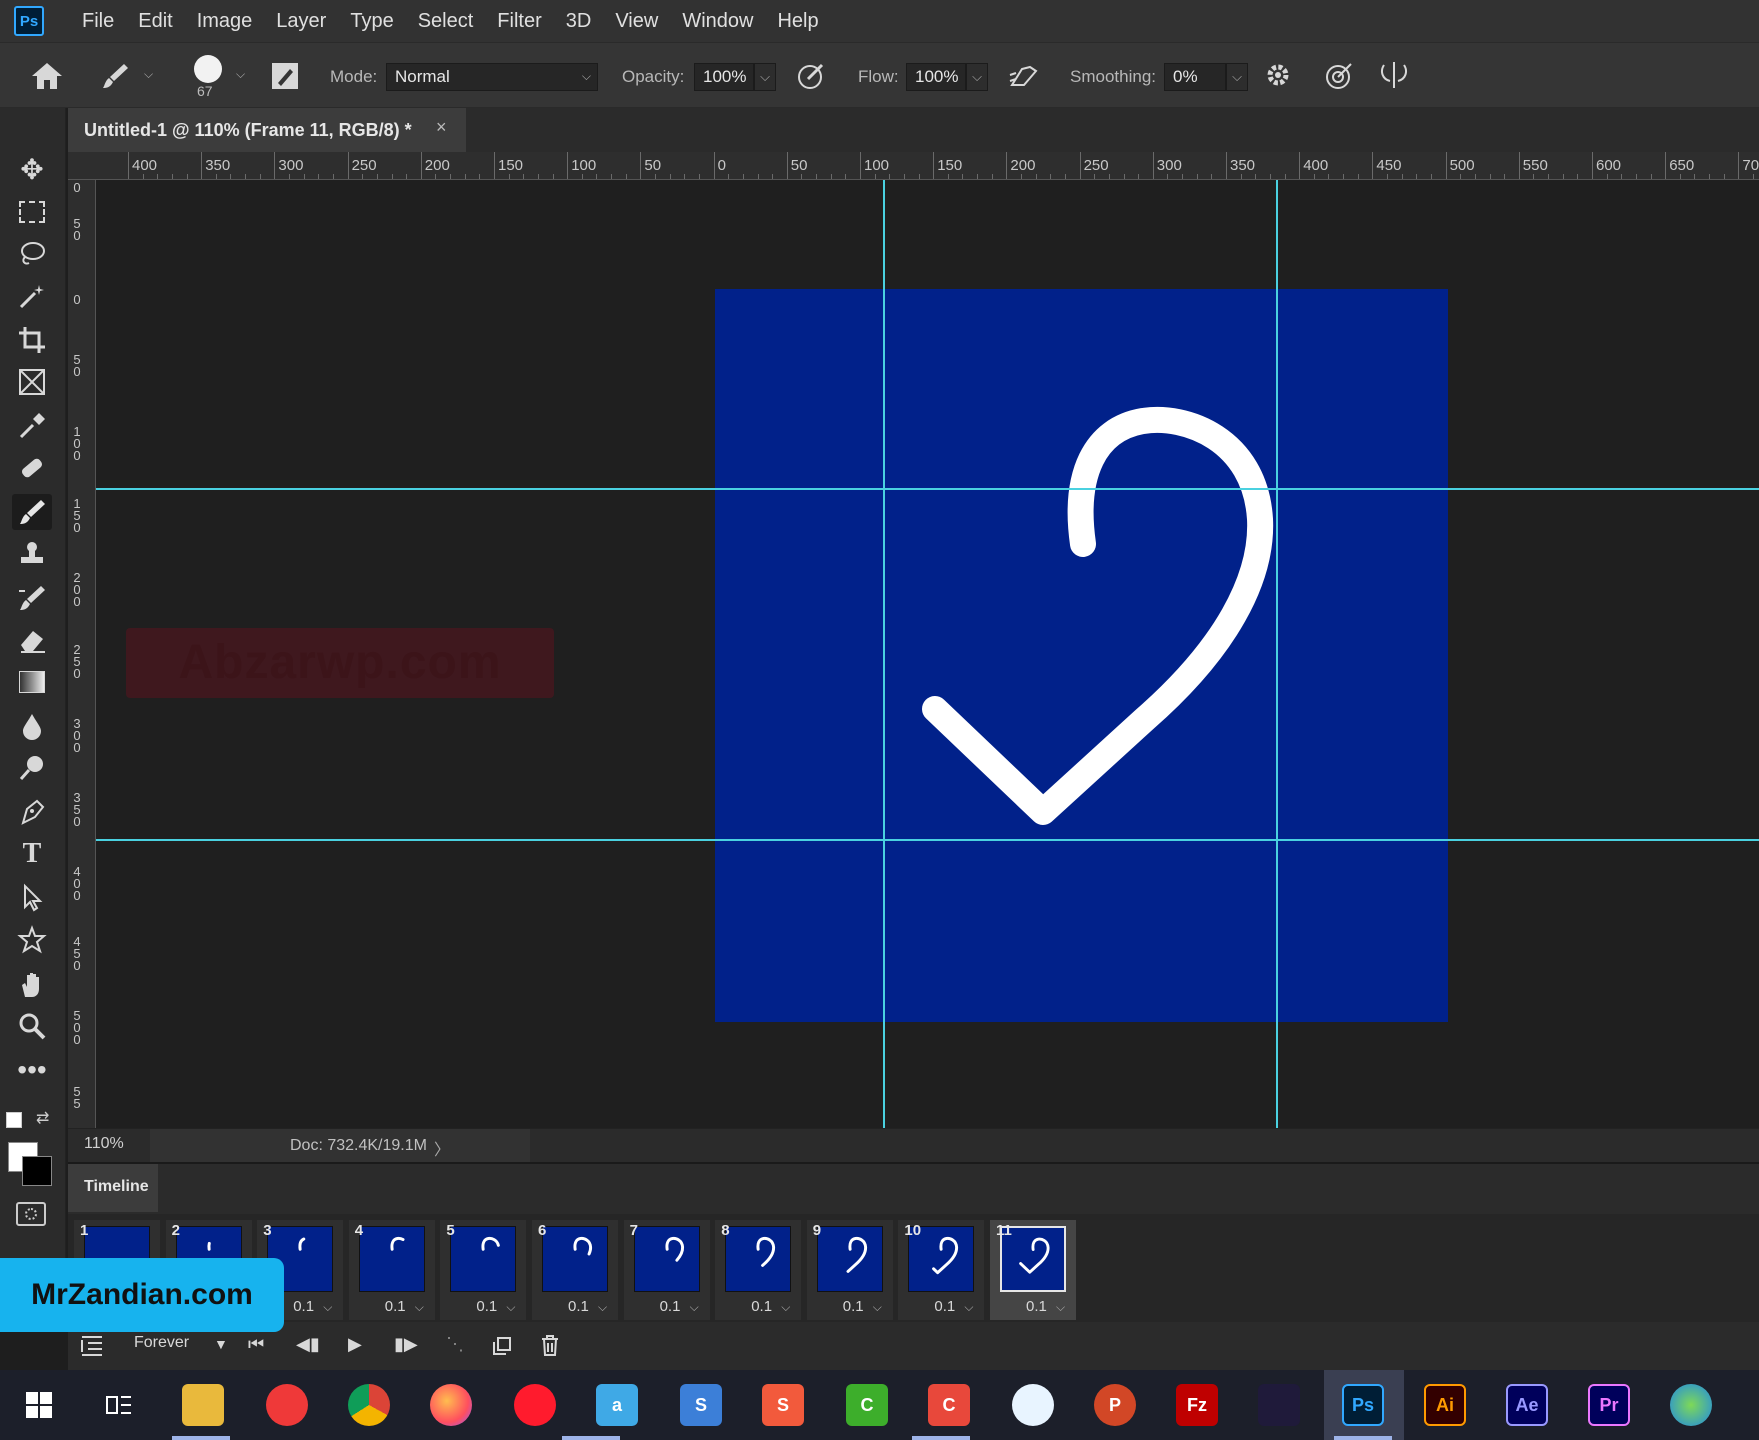 The height and width of the screenshot is (1440, 1759). Describe the element at coordinates (208, 69) in the screenshot. I see `brush-tip-icon` at that location.